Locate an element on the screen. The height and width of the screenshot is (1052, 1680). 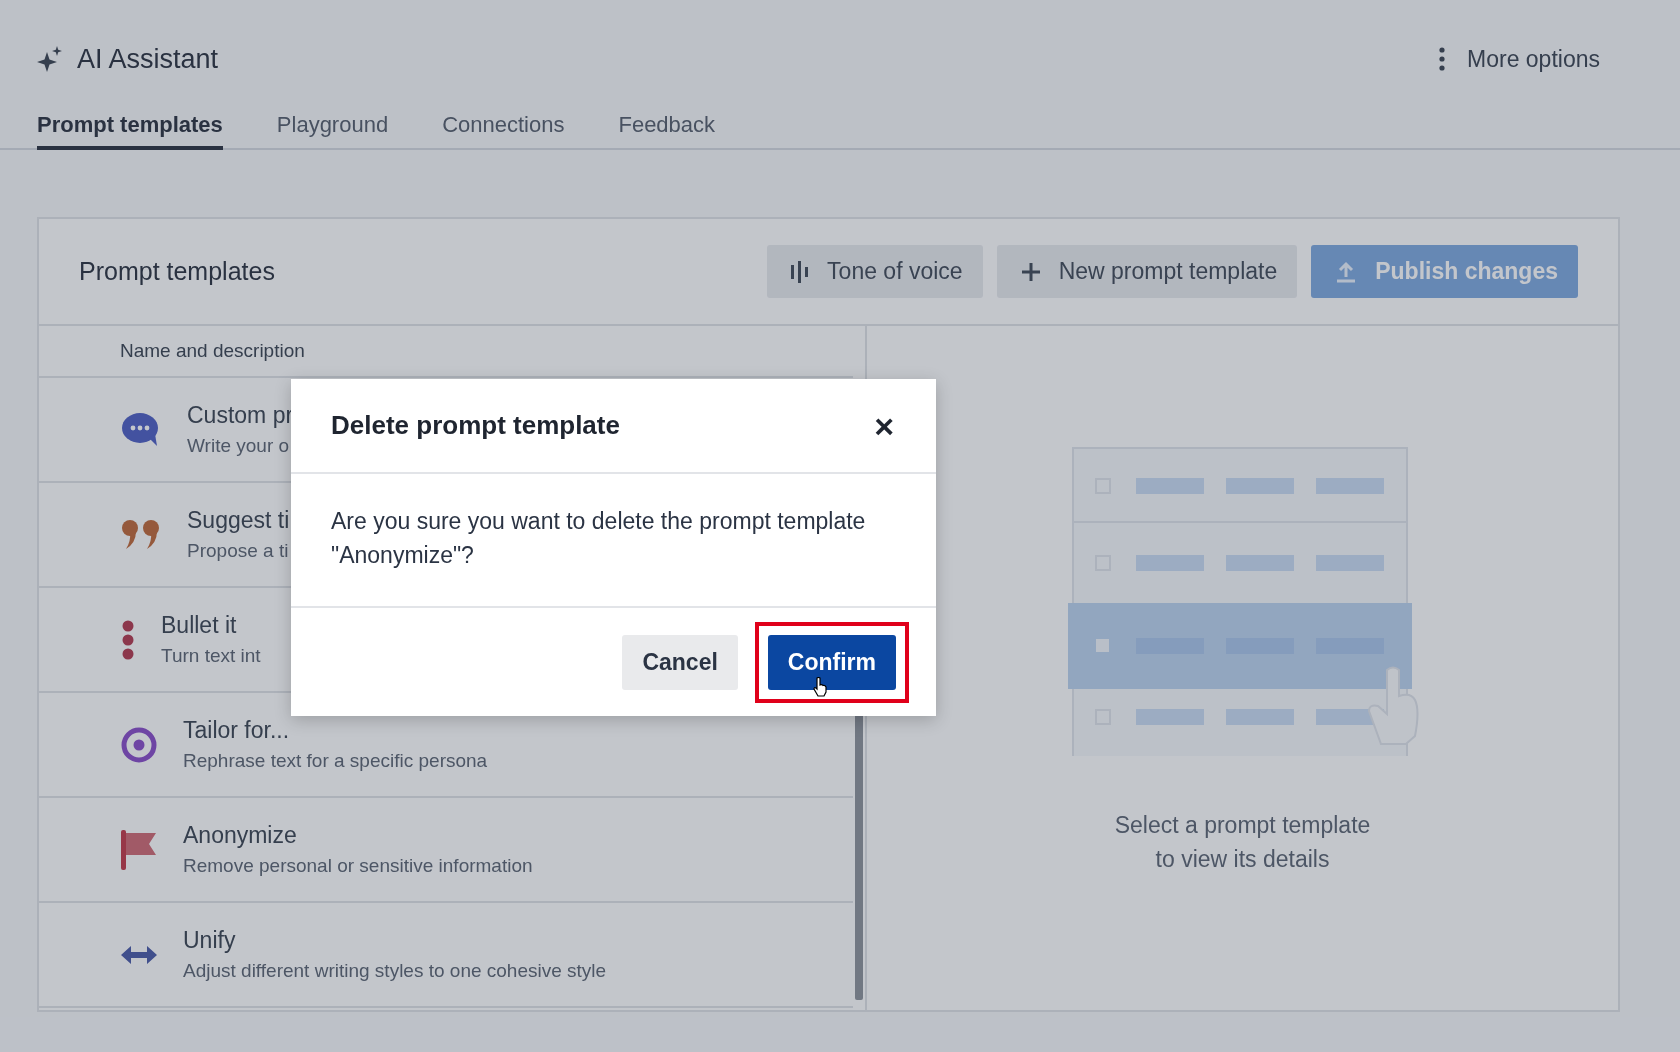
equalizer-icon is located at coordinates (800, 271).